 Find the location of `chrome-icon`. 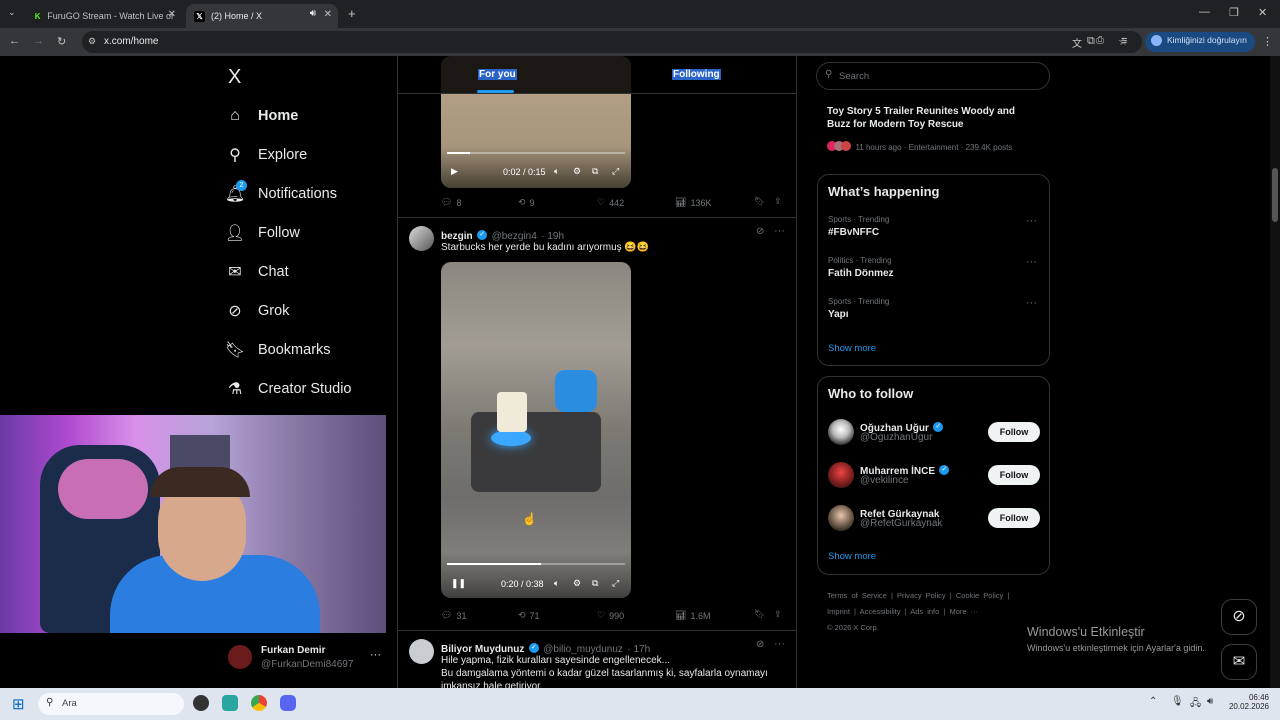

chrome-icon is located at coordinates (259, 703).